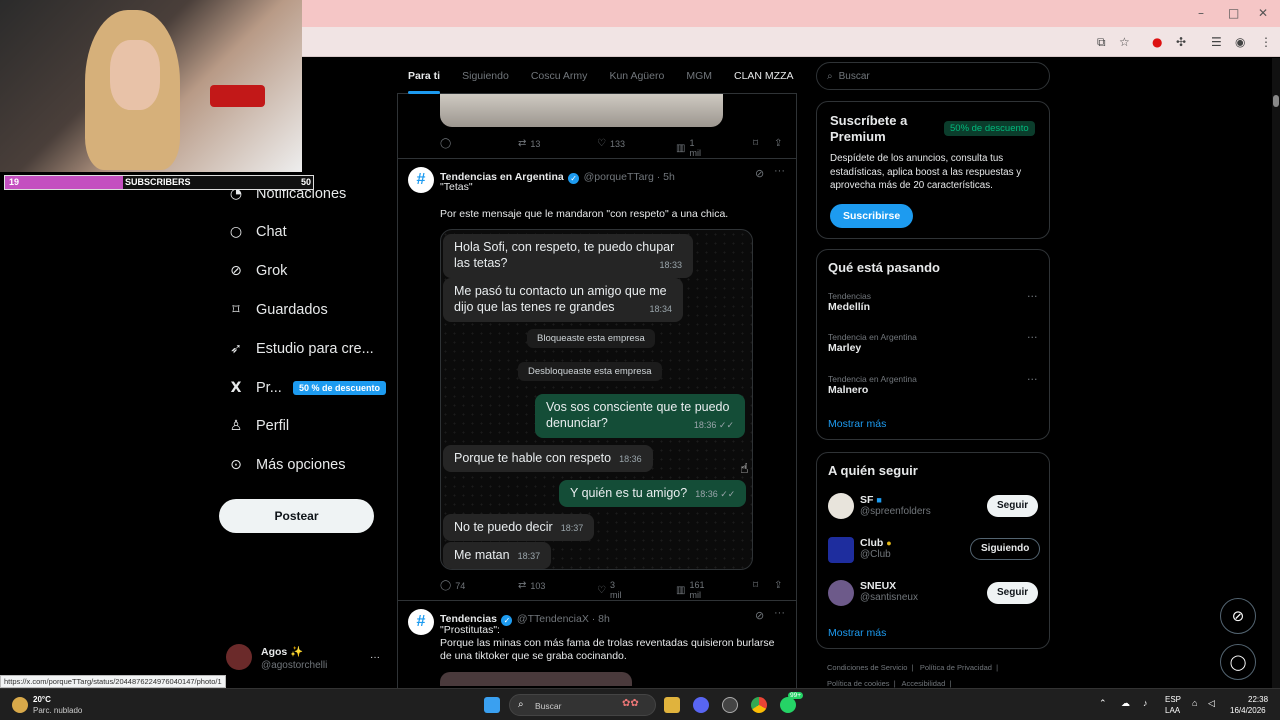 The width and height of the screenshot is (1280, 720). Describe the element at coordinates (582, 705) in the screenshot. I see `taskbar-search: ⌕ Buscar ✿✿` at that location.